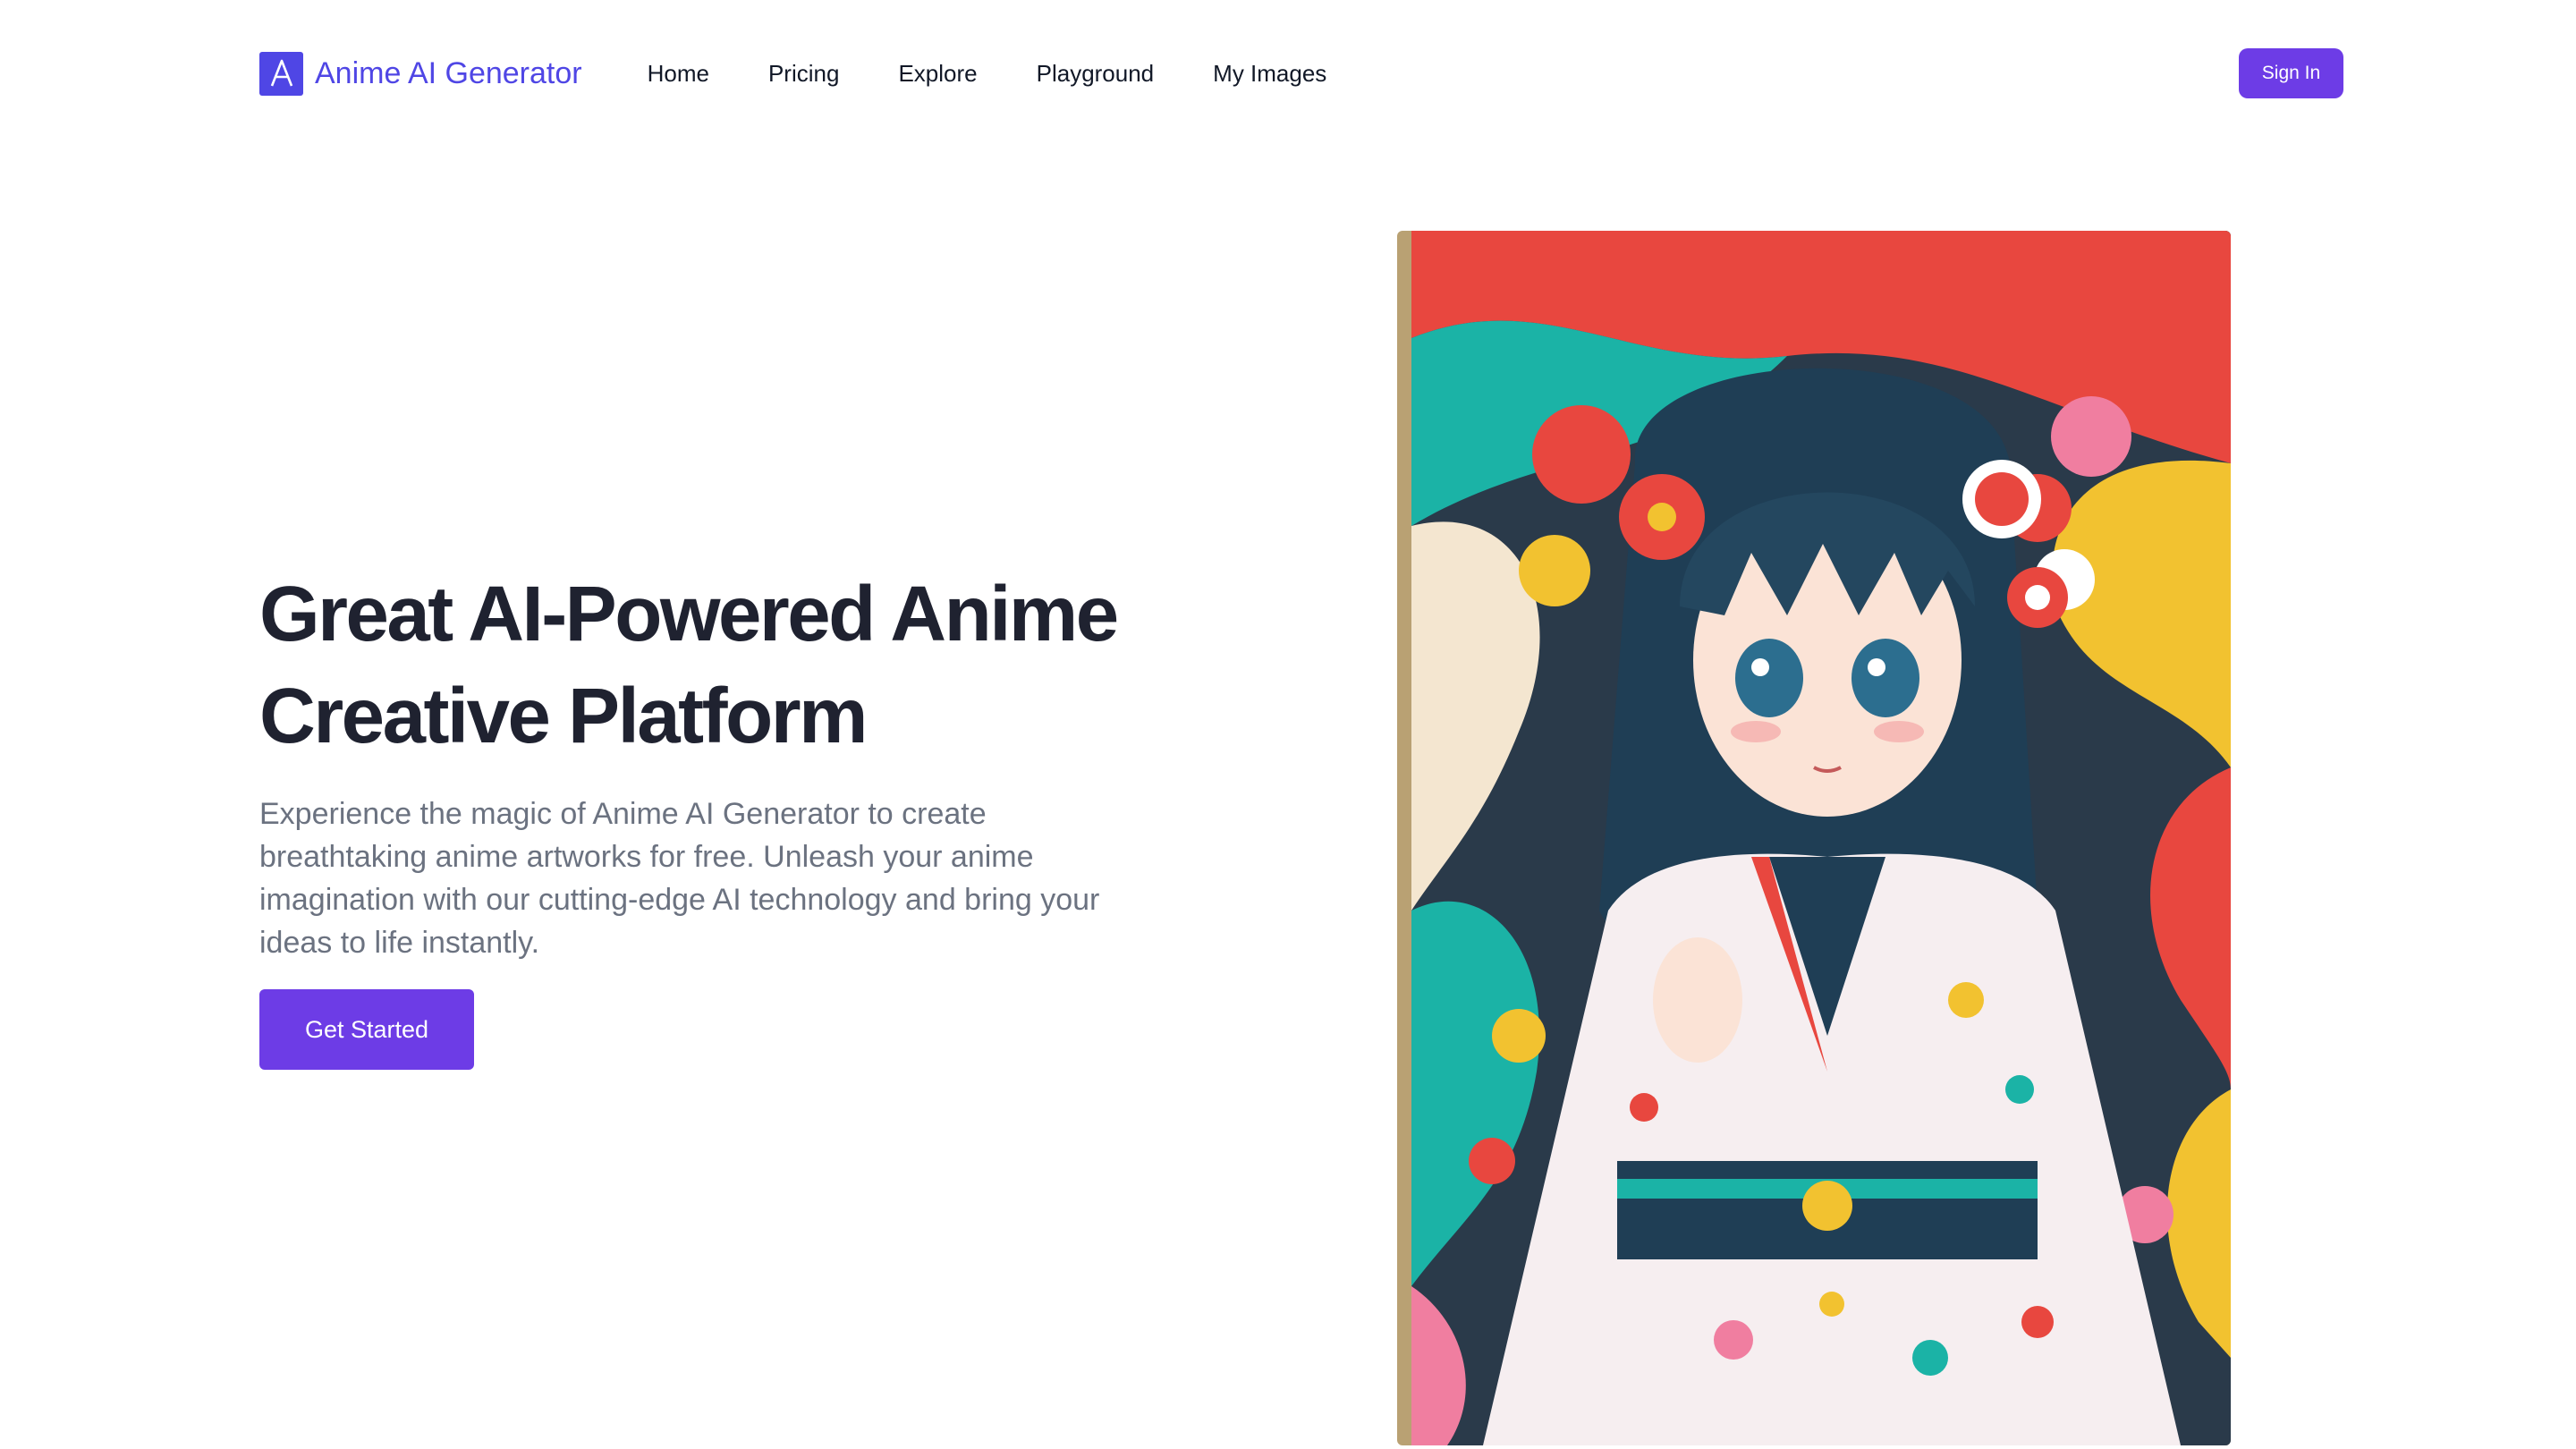 The height and width of the screenshot is (1449, 2576). Describe the element at coordinates (281, 73) in the screenshot. I see `letter-a-logo-icon` at that location.